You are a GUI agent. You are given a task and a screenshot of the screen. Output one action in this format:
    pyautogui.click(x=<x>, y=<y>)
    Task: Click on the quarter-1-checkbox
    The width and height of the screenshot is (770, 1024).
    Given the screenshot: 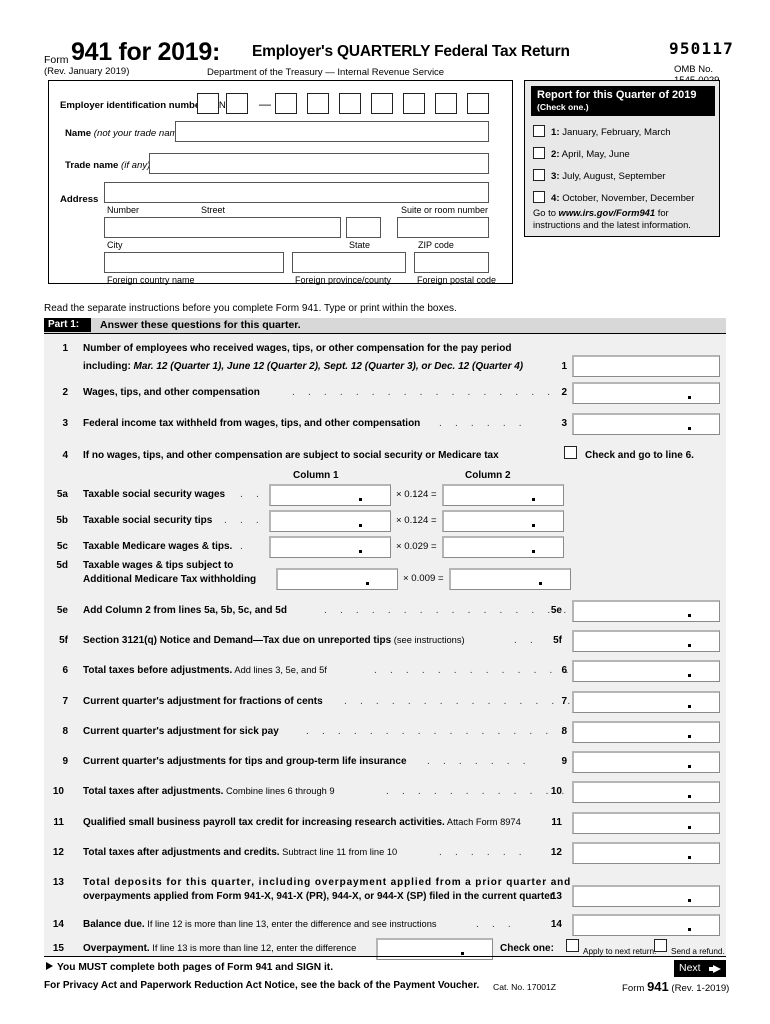 What is the action you would take?
    pyautogui.click(x=539, y=131)
    